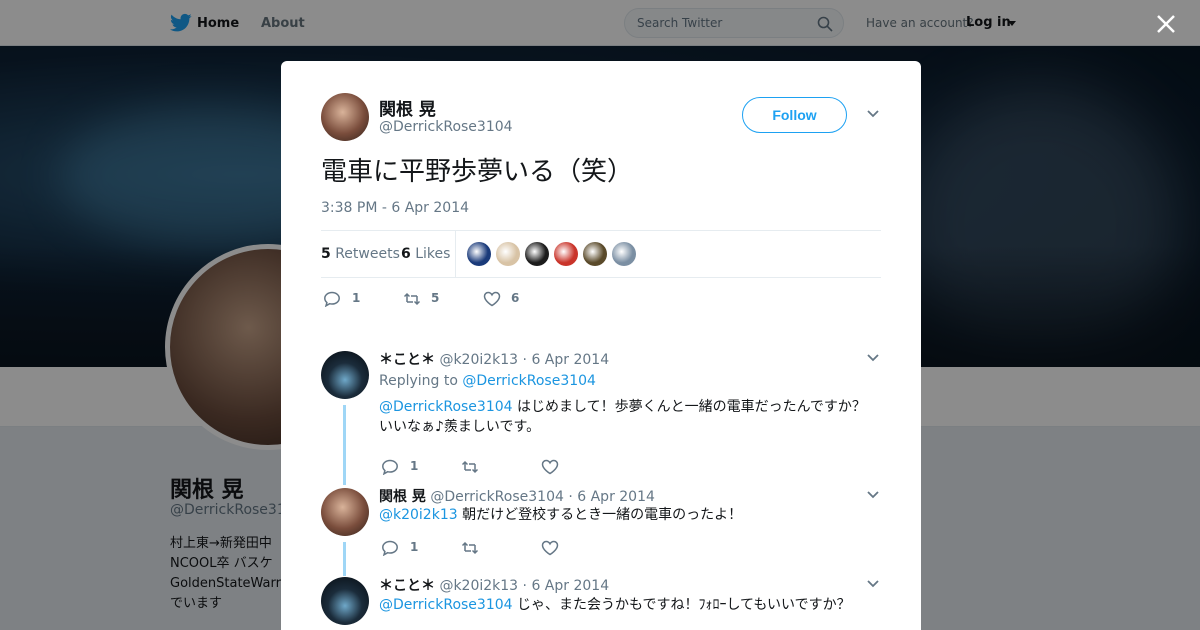  Describe the element at coordinates (602, 515) in the screenshot. I see `reply-body: 朝だけど登校するとき一緒の電車のったよ！` at that location.